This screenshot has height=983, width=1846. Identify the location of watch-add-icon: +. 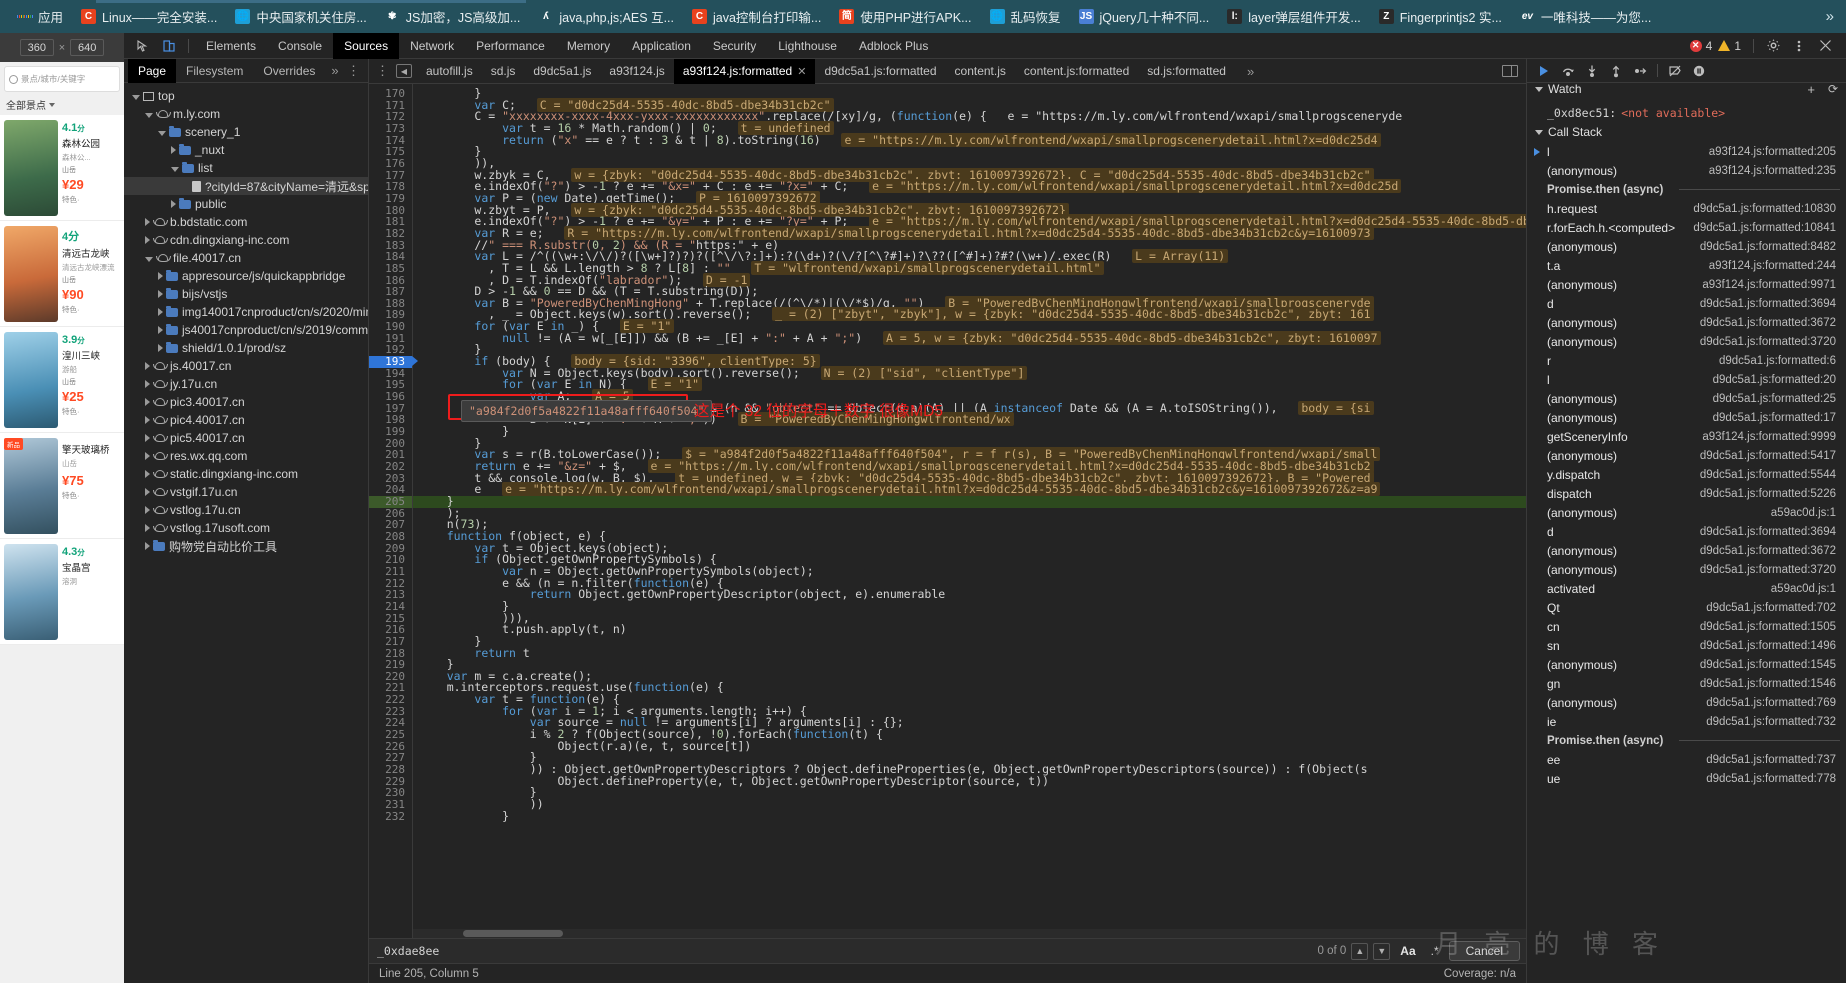
(1811, 90).